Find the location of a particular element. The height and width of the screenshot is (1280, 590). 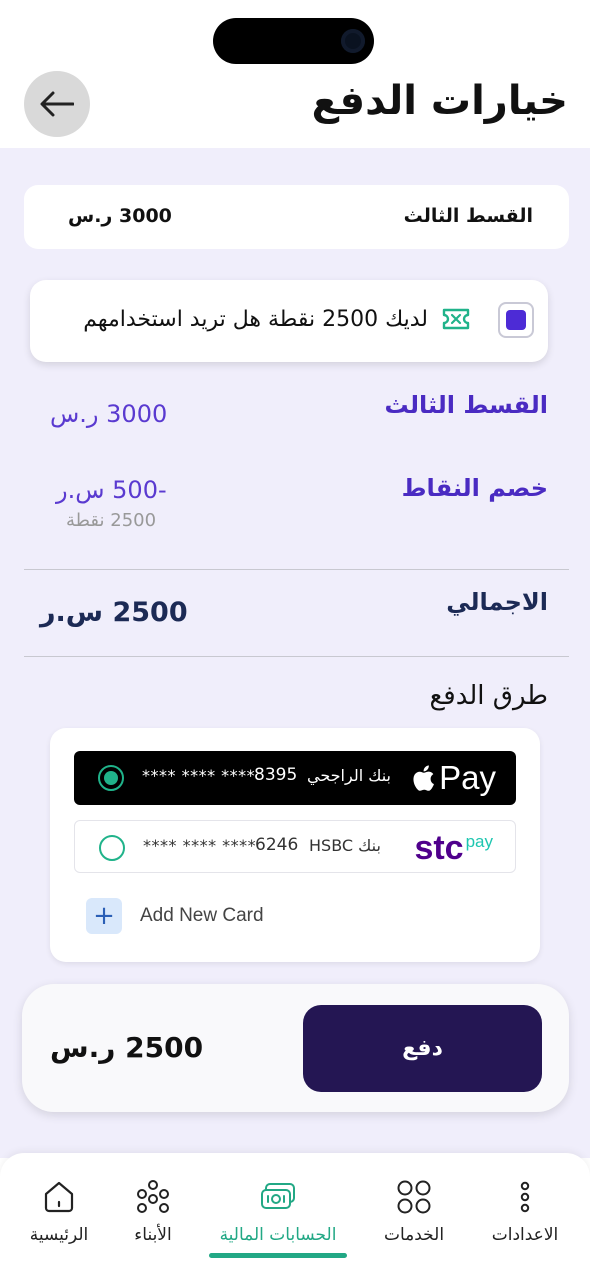

tab-label: الرئيسية is located at coordinates (59, 1235).